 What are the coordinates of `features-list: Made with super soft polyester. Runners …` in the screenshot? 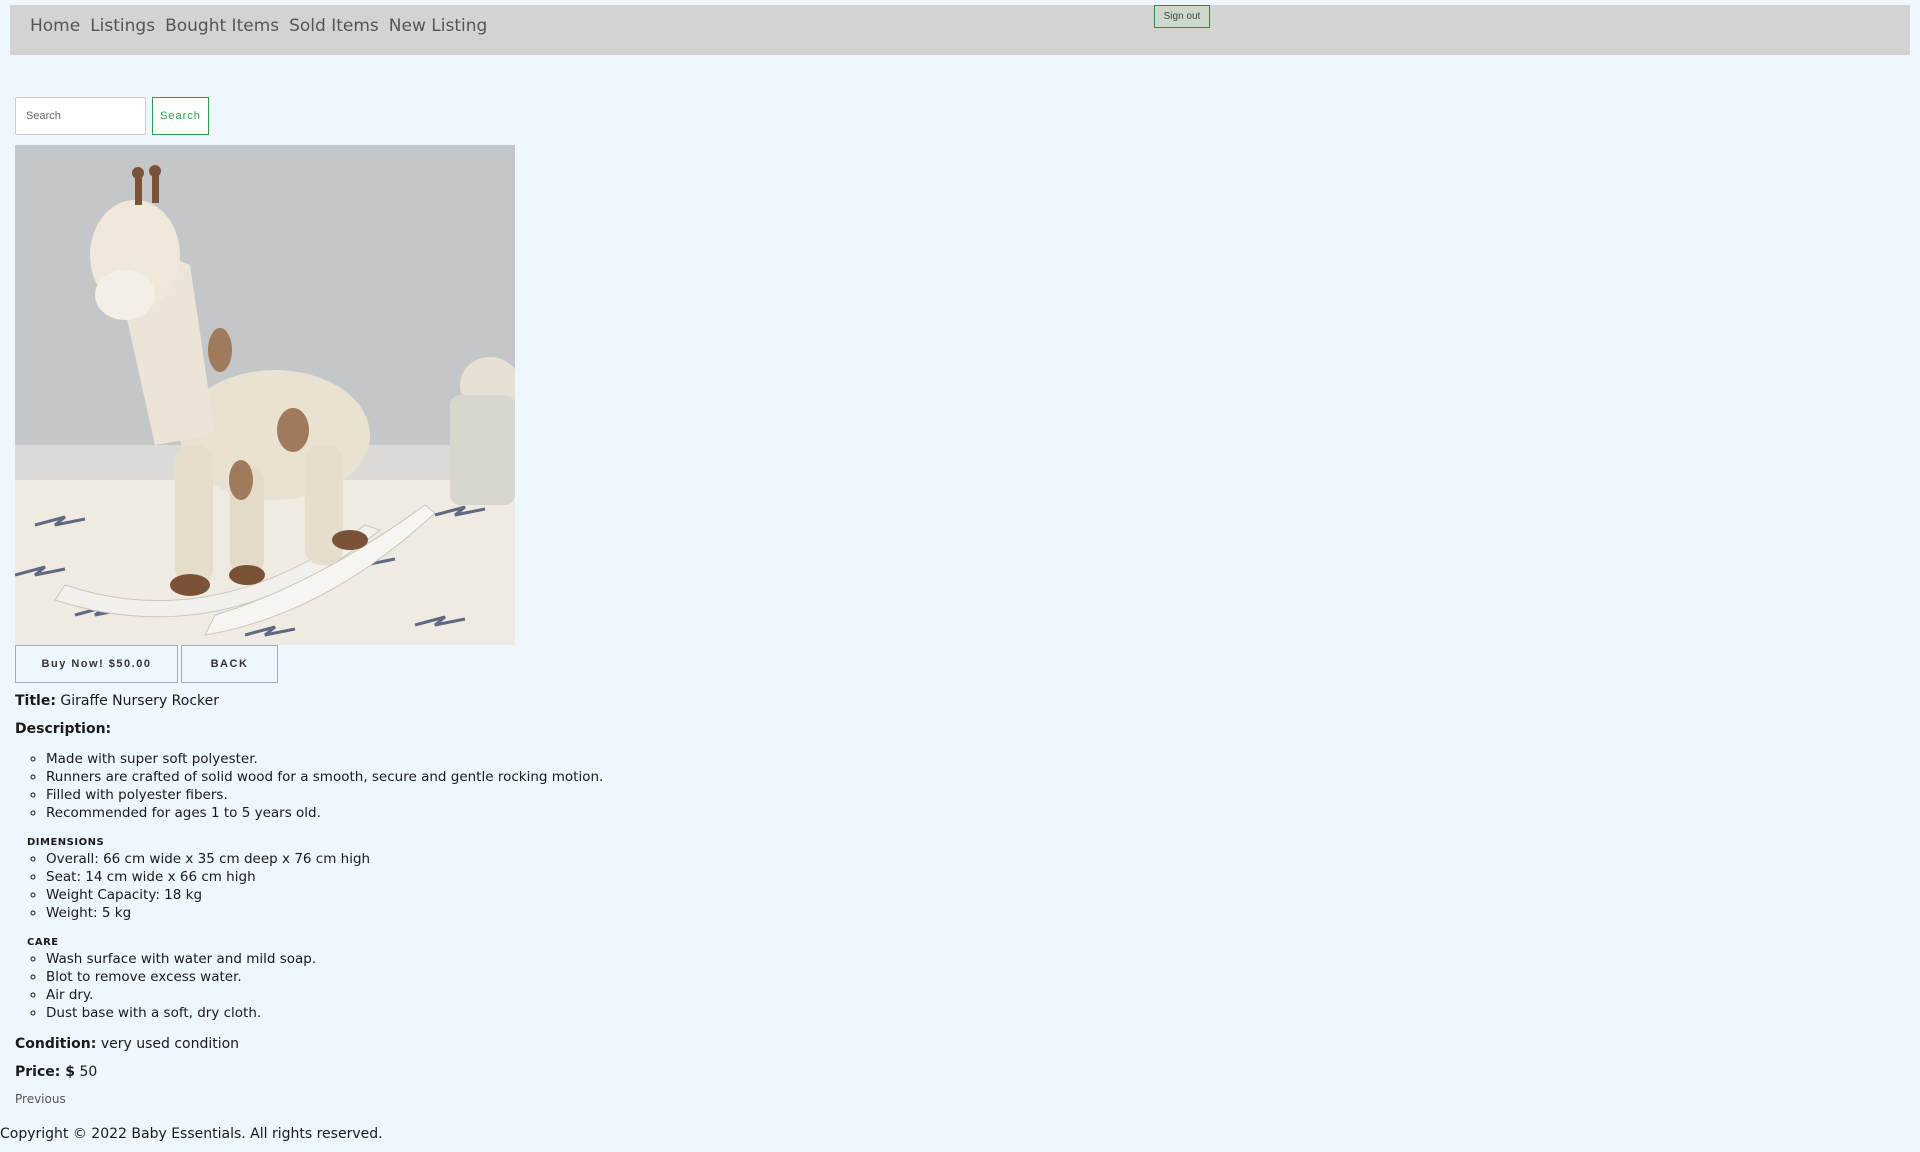 It's located at (365, 786).